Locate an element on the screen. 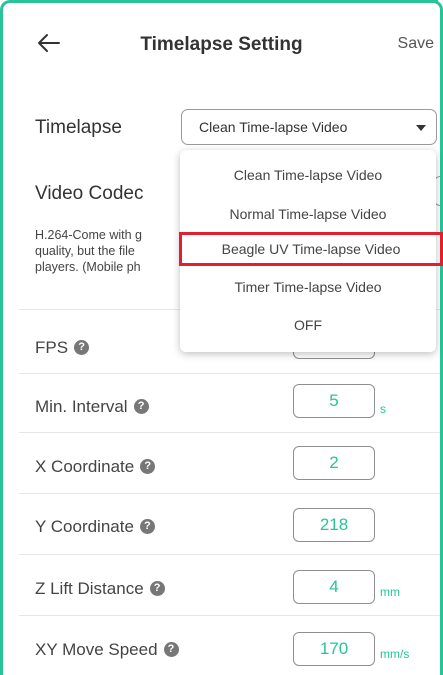 This screenshot has height=675, width=443. timelapse-select: Clean Time-lapse Video is located at coordinates (309, 127).